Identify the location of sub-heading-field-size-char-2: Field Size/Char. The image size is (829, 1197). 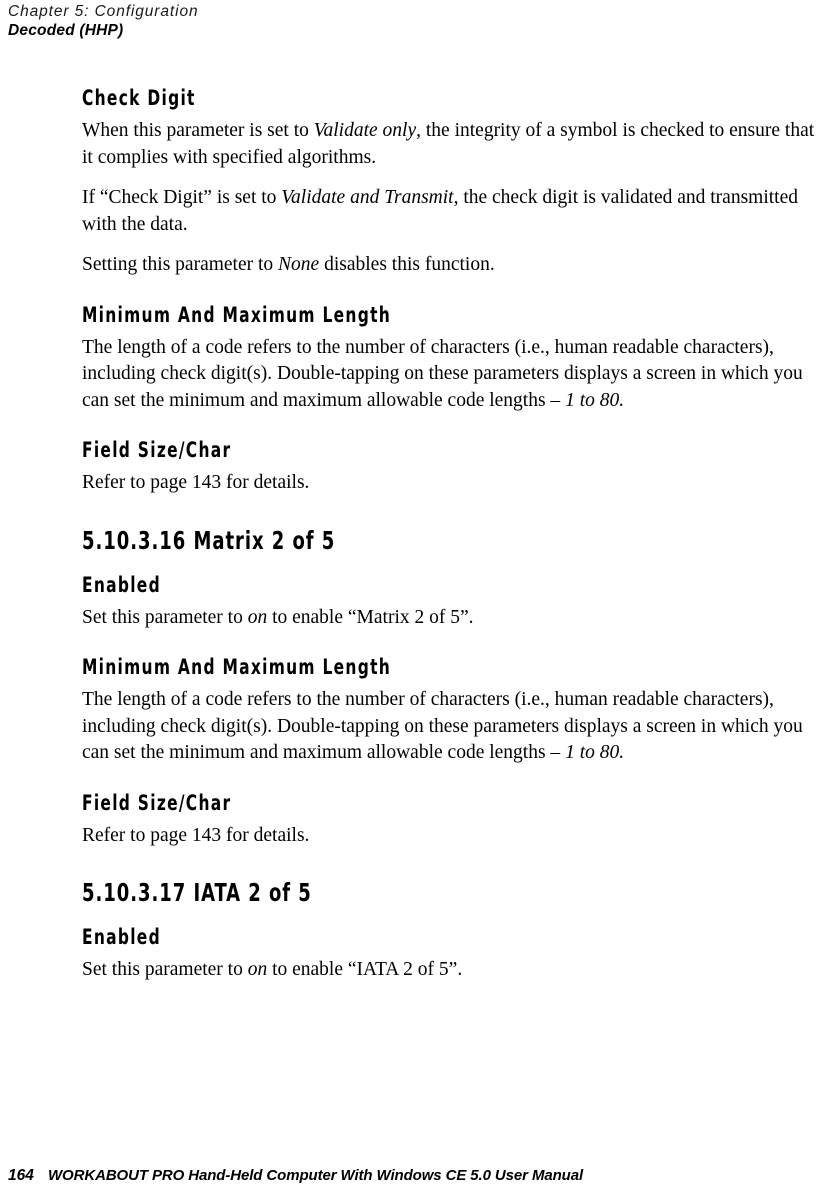
(157, 803).